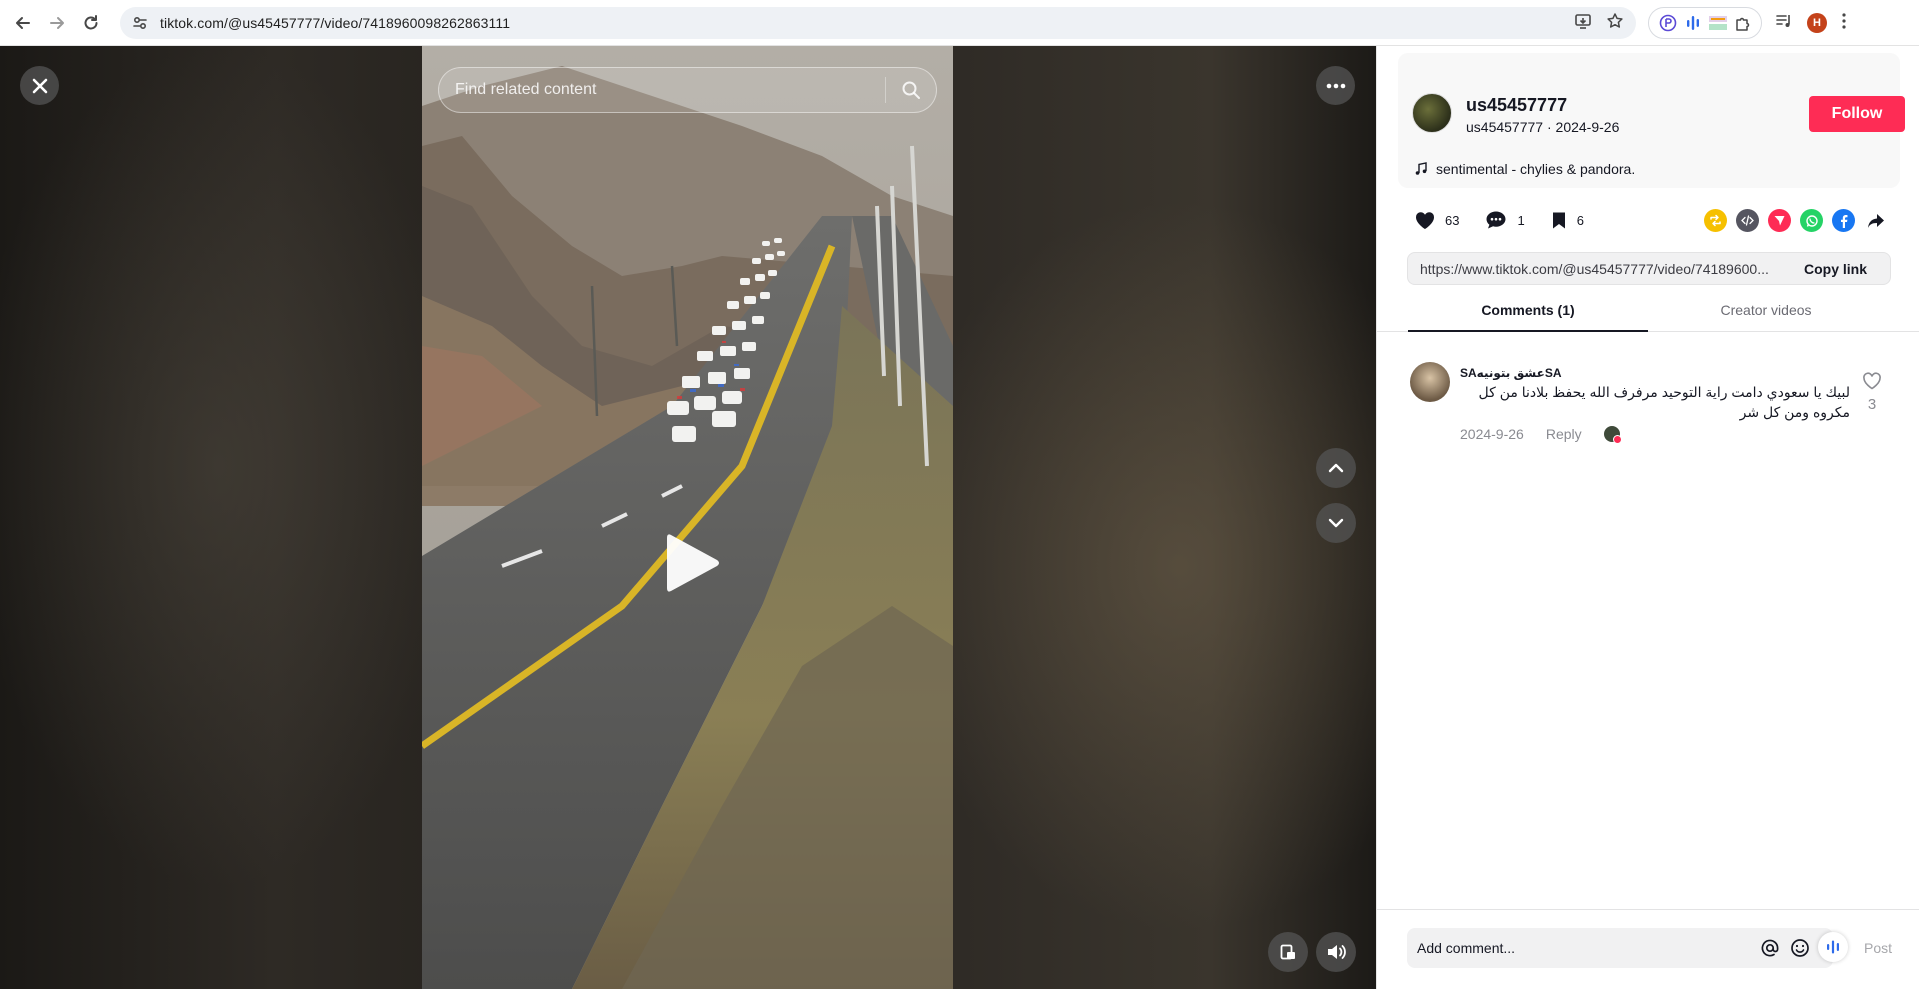 The height and width of the screenshot is (989, 1919). Describe the element at coordinates (1743, 23) in the screenshot. I see `extensions-puzzle-icon` at that location.